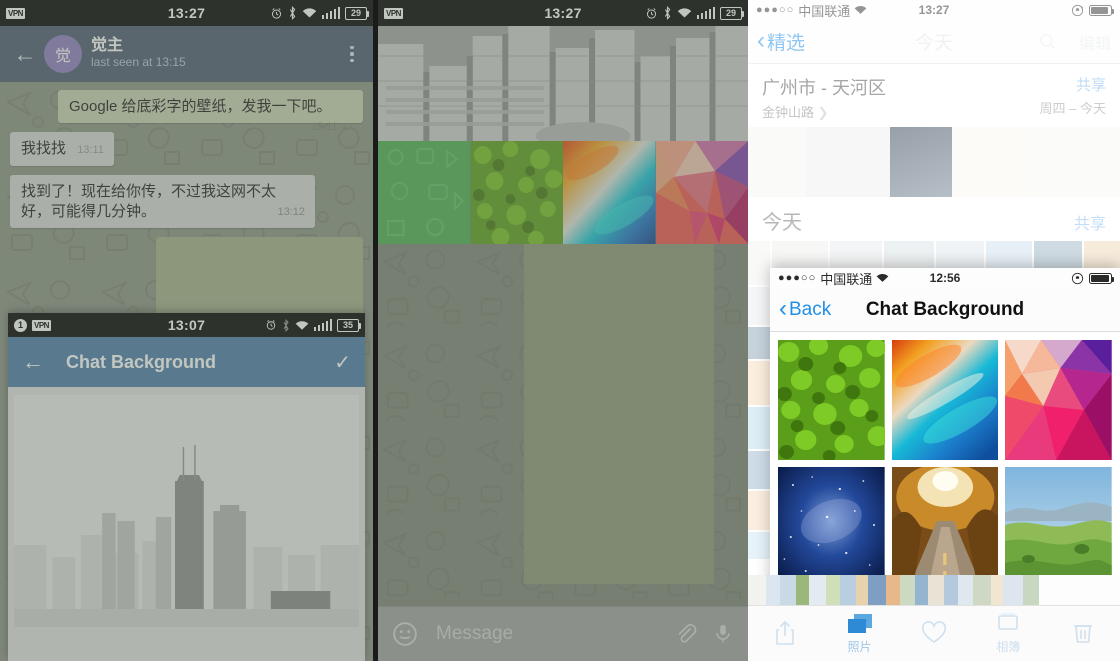  I want to click on message-bubble: 我找找 13:11, so click(62, 149).